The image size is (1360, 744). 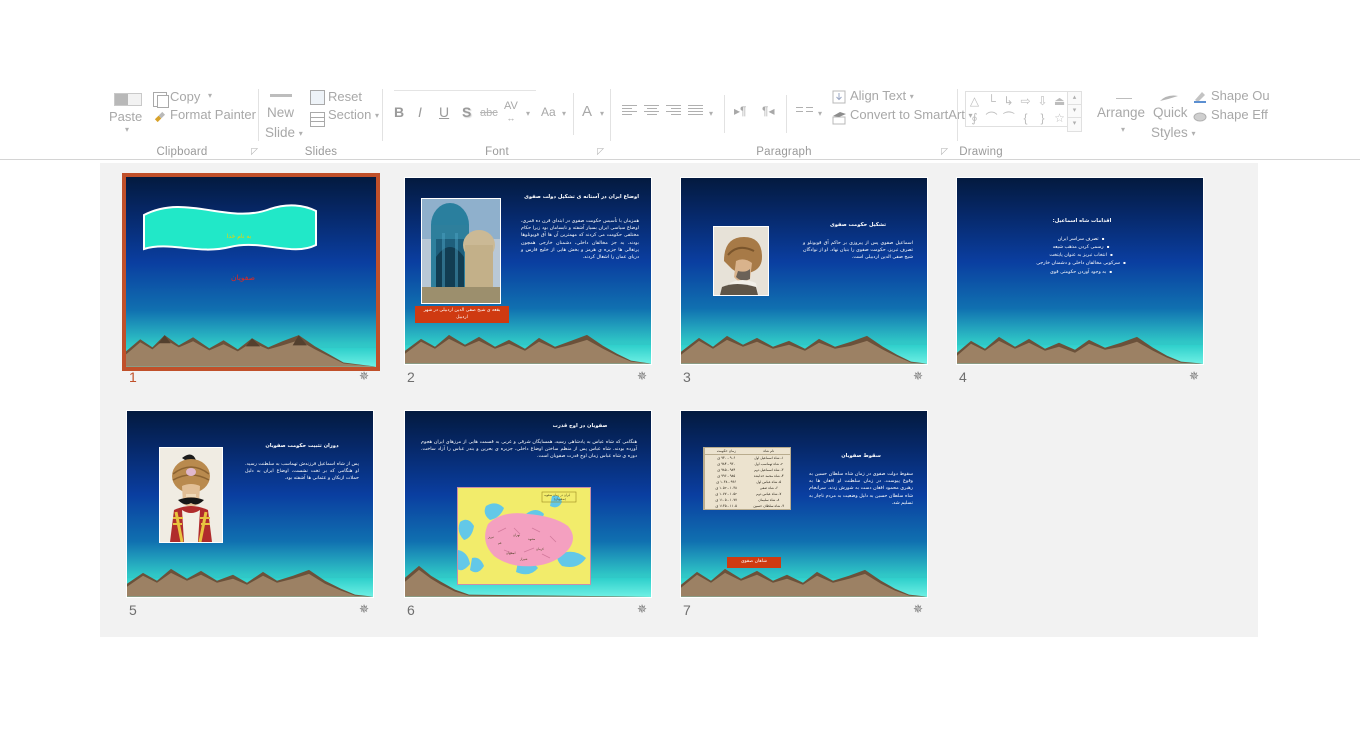 I want to click on new-slide-label-line2: Slide, so click(x=280, y=132).